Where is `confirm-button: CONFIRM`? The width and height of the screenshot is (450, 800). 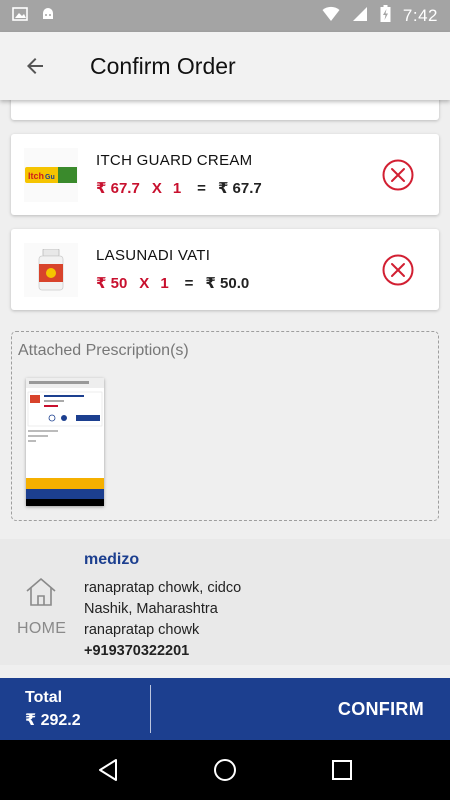 confirm-button: CONFIRM is located at coordinates (300, 709).